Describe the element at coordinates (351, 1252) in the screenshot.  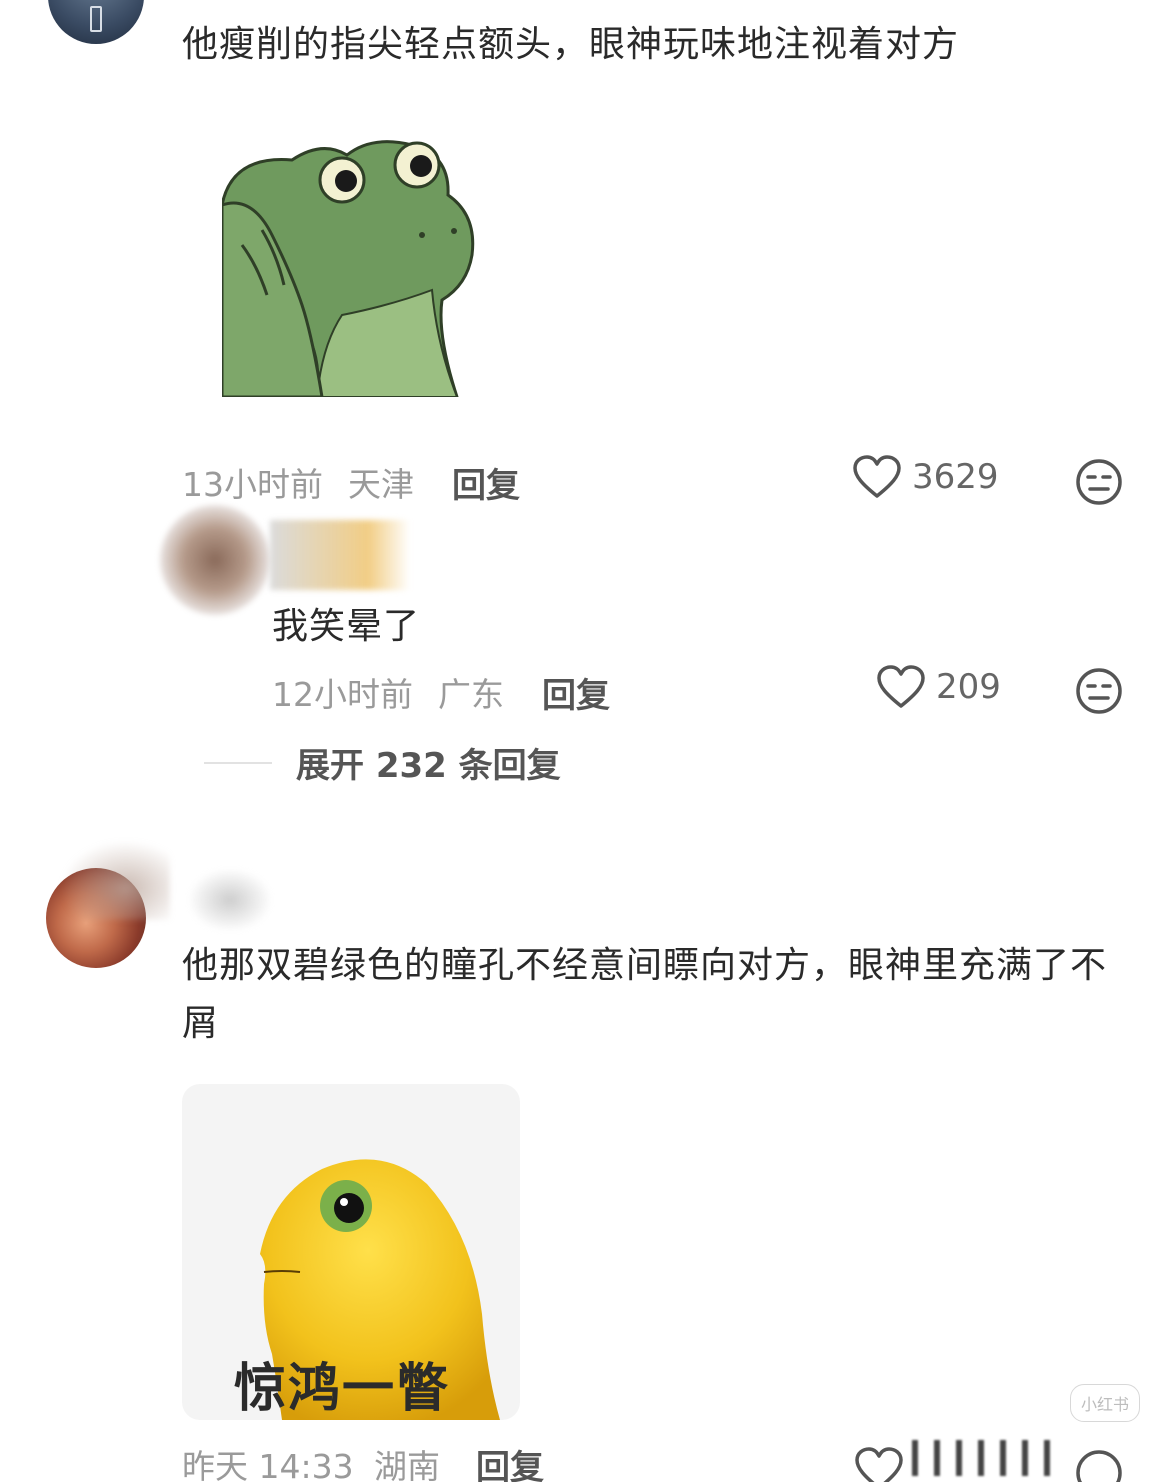
I see `comment-sticker: 惊鸿一瞥` at that location.